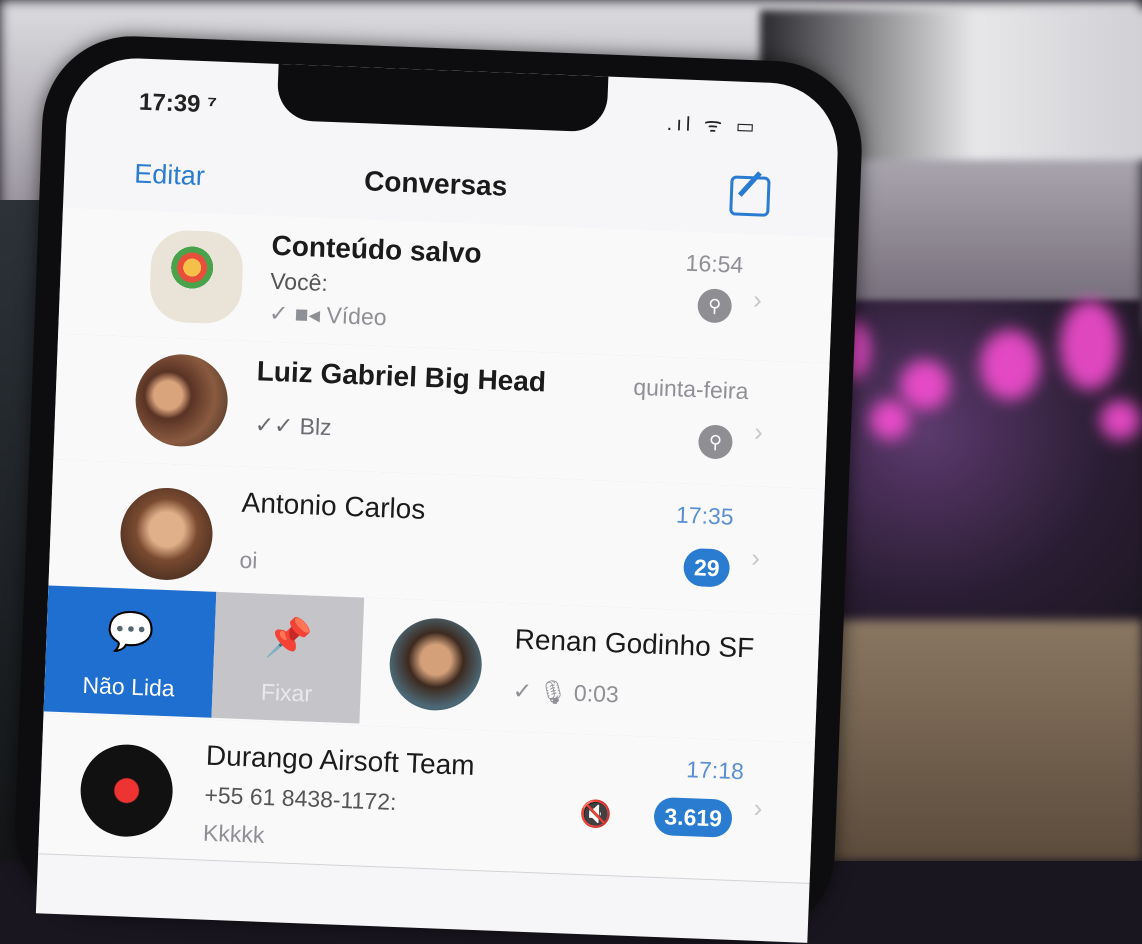 The height and width of the screenshot is (944, 1142). What do you see at coordinates (233, 833) in the screenshot?
I see `chat-message: Kkkkk` at bounding box center [233, 833].